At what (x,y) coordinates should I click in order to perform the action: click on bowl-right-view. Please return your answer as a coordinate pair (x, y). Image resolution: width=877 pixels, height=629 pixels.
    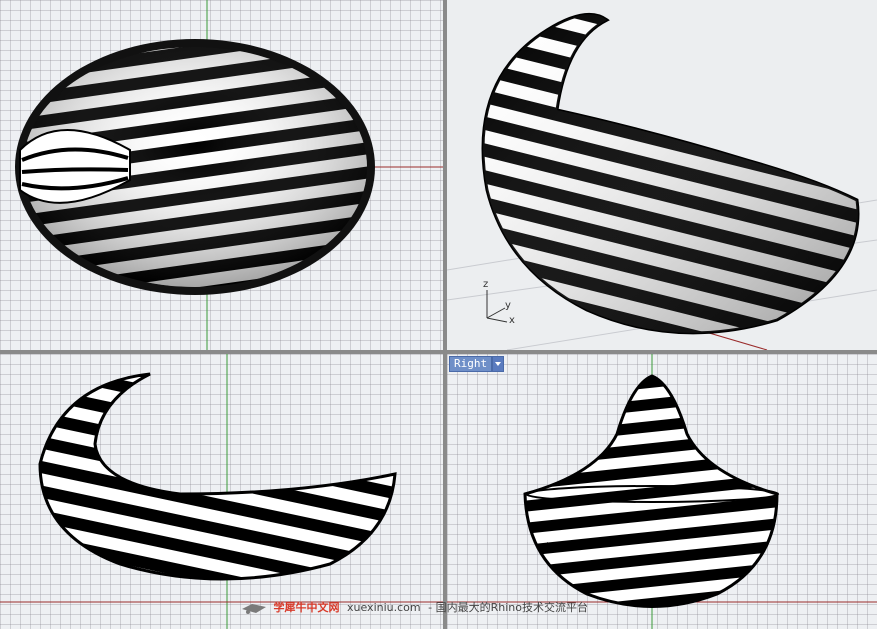
    Looking at the image, I should click on (651, 491).